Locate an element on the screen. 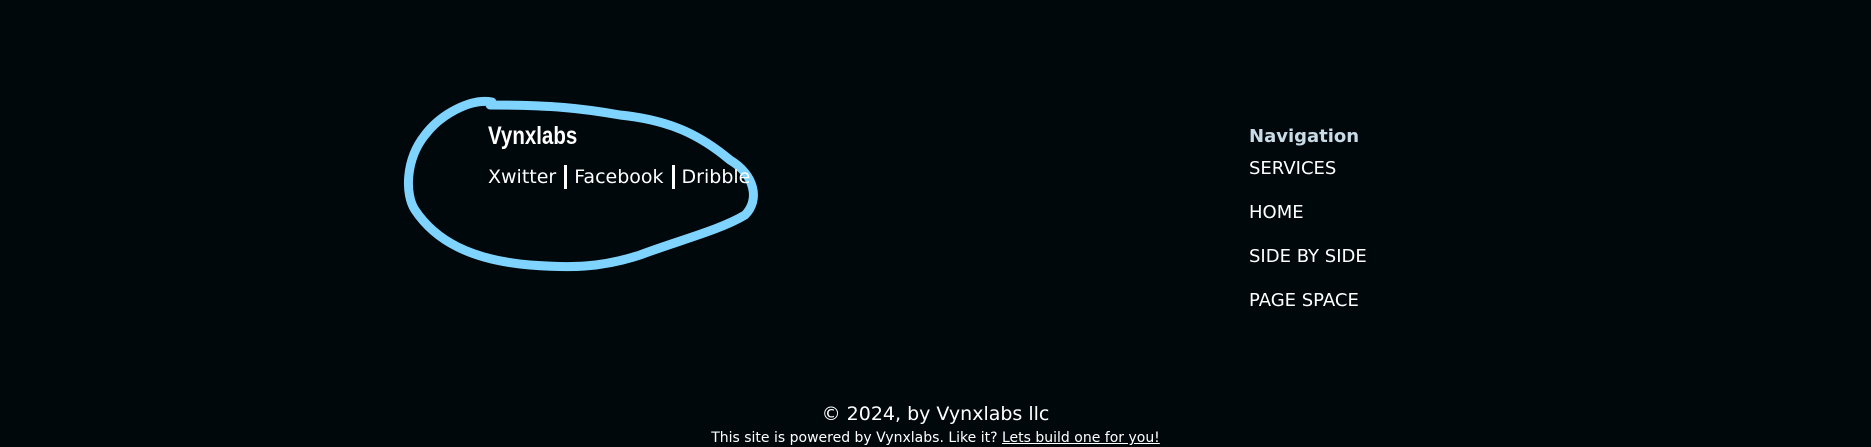  annotation-circle is located at coordinates (580, 184).